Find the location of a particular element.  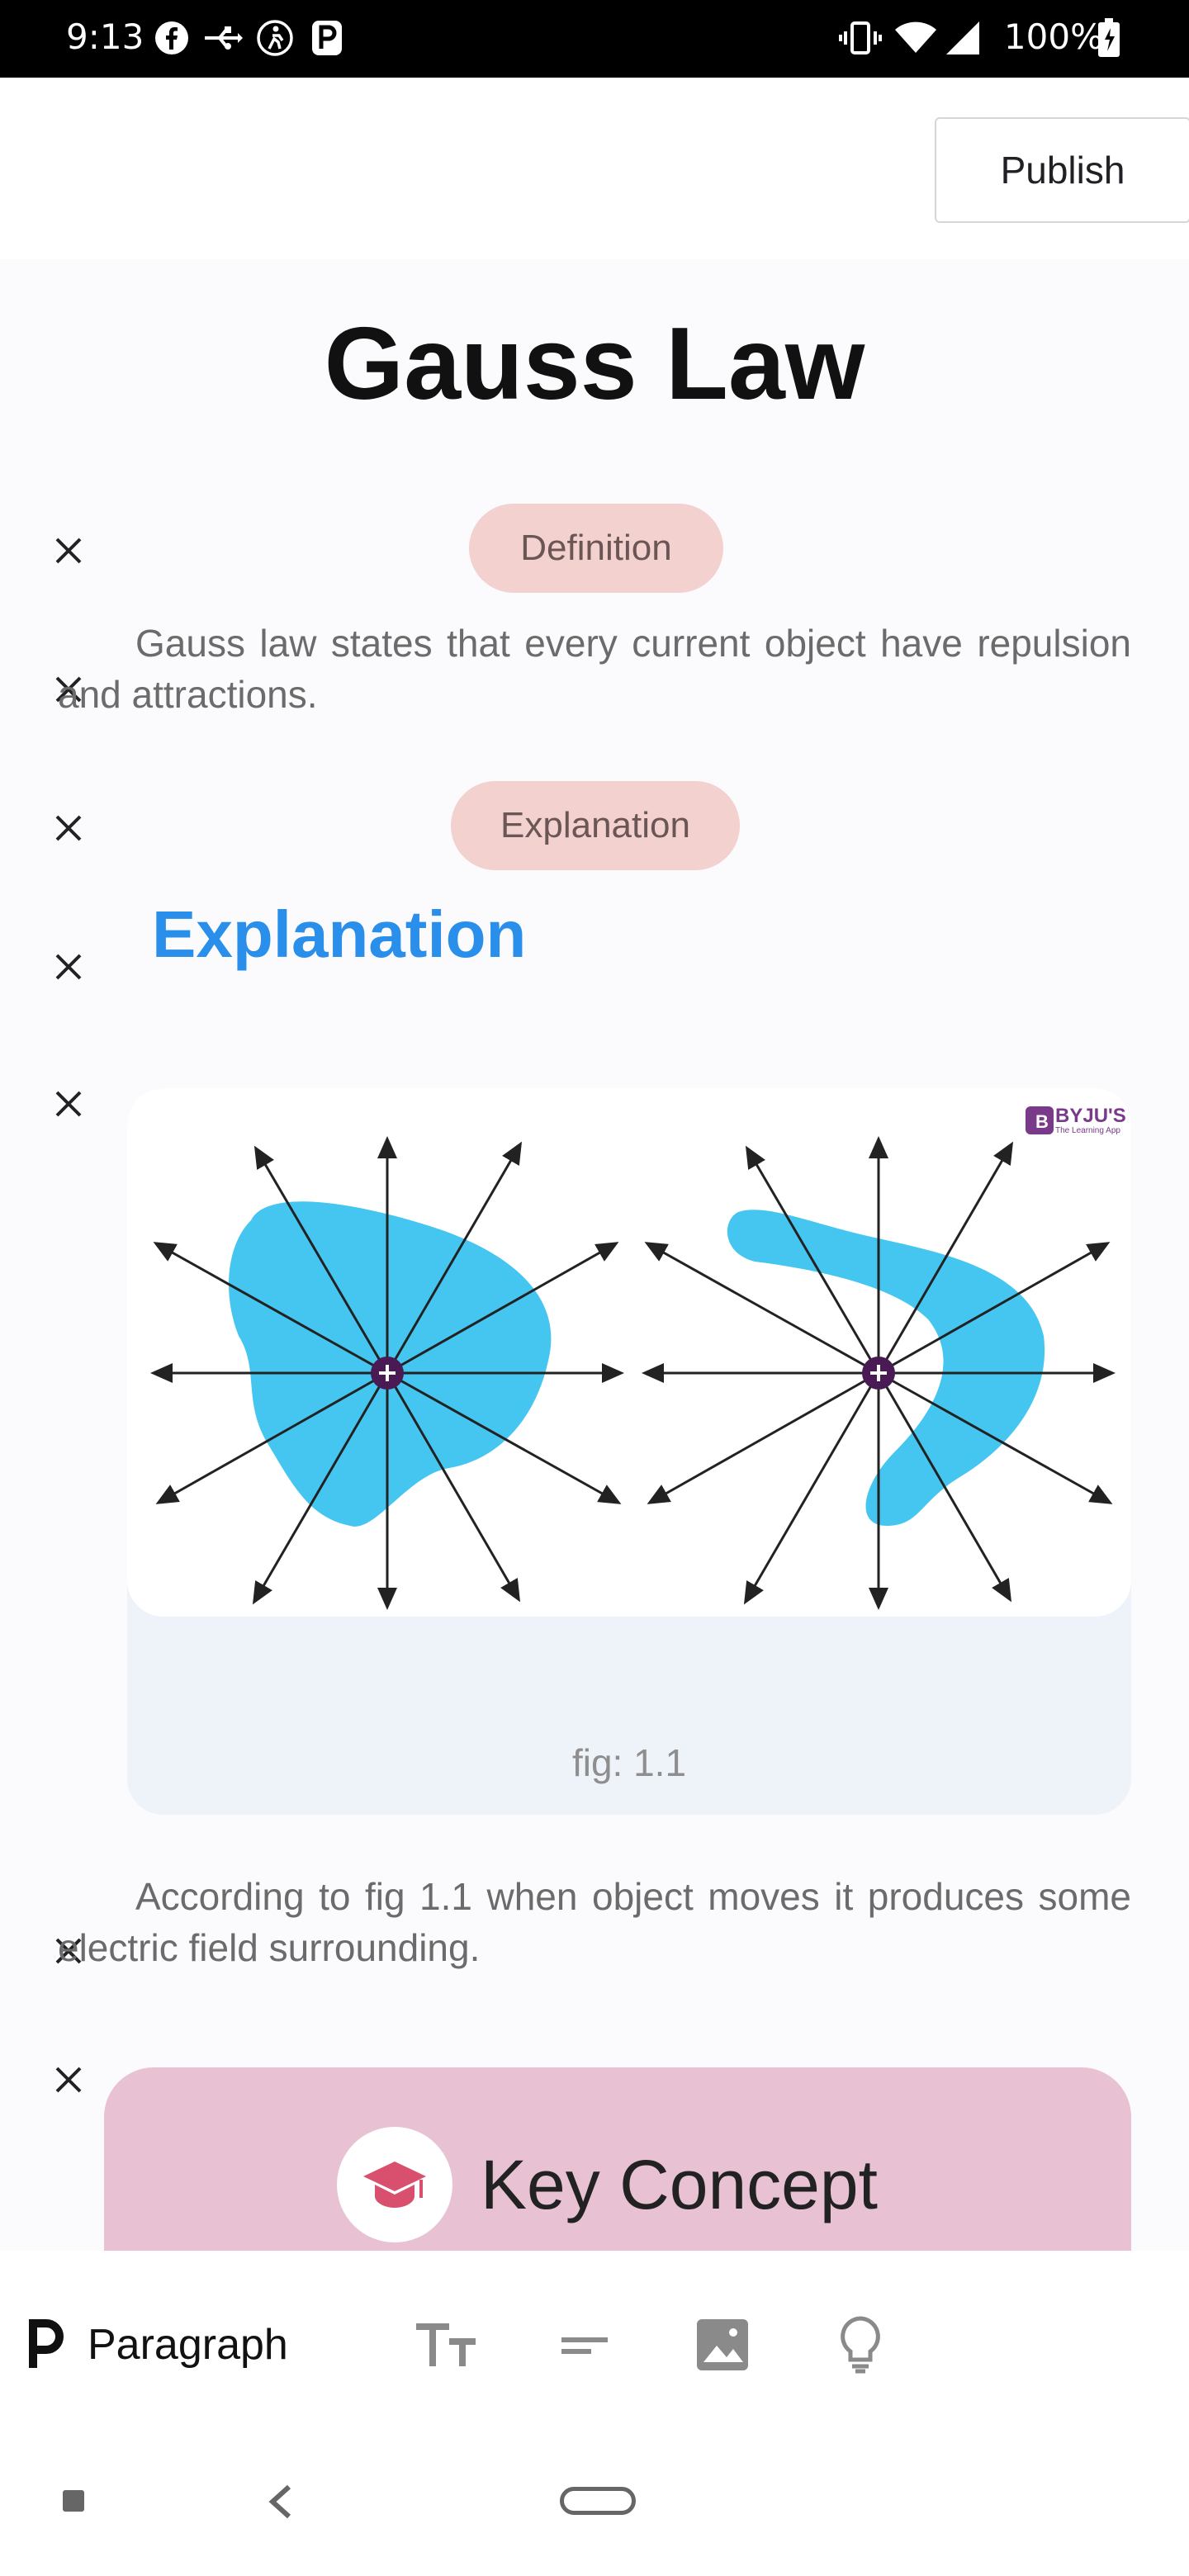

battery-icon is located at coordinates (1109, 38).